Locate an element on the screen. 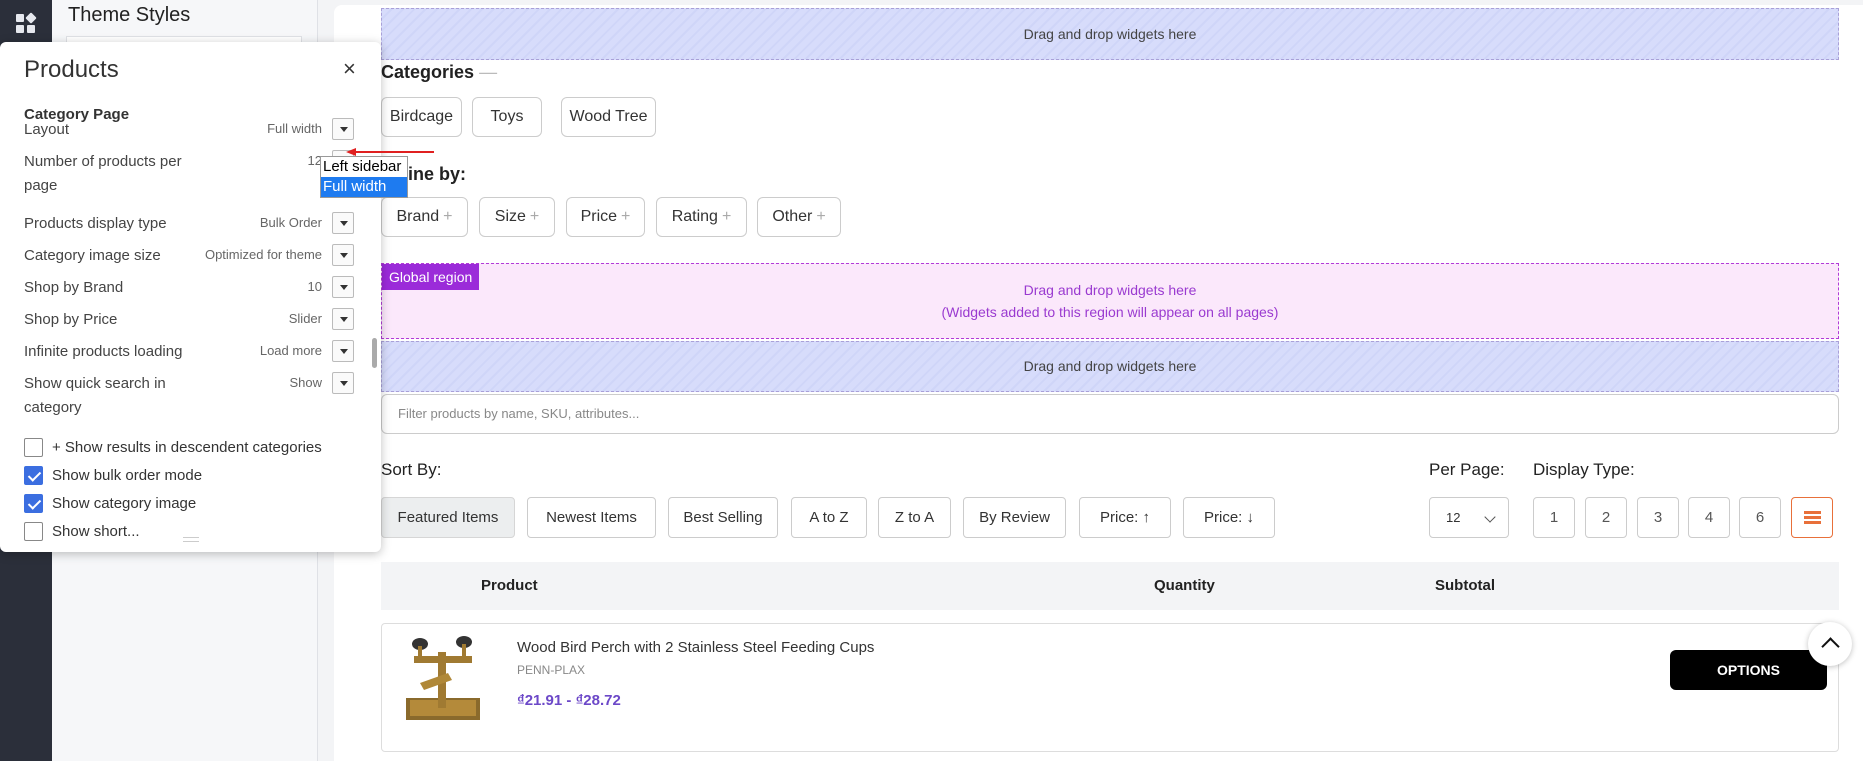 This screenshot has width=1863, height=761. setting-label: Shop by Price is located at coordinates (71, 319).